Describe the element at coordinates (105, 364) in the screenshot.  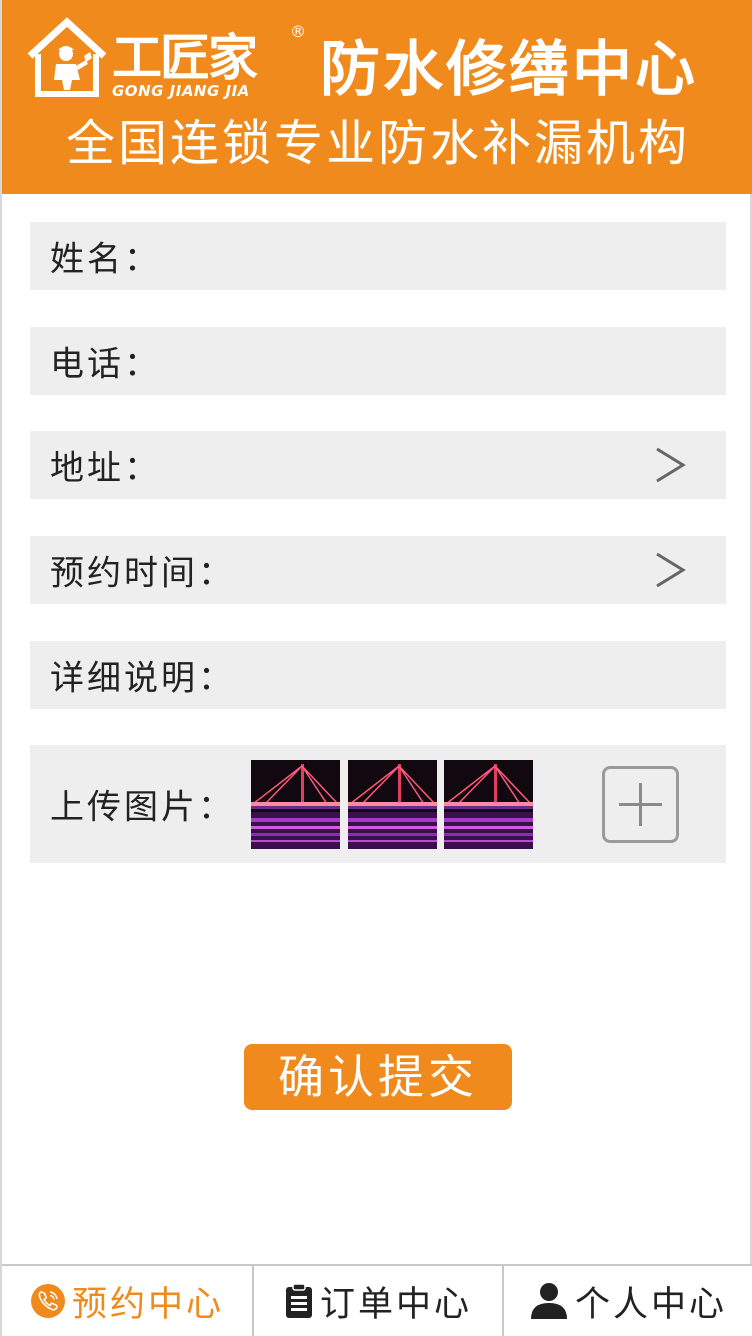
I see `phone-label: 电话：` at that location.